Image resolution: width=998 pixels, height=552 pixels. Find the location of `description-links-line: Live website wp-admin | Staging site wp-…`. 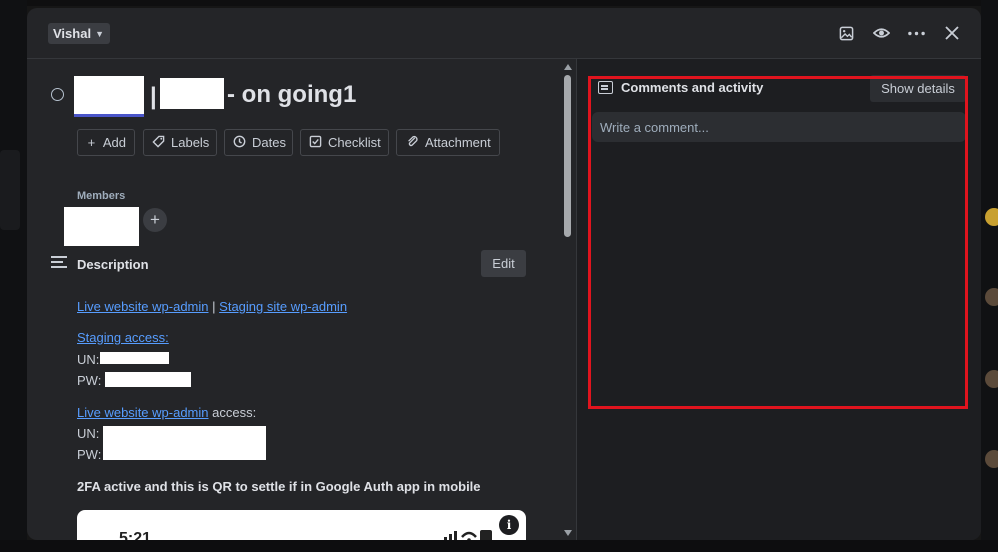

description-links-line: Live website wp-admin | Staging site wp-… is located at coordinates (212, 306).